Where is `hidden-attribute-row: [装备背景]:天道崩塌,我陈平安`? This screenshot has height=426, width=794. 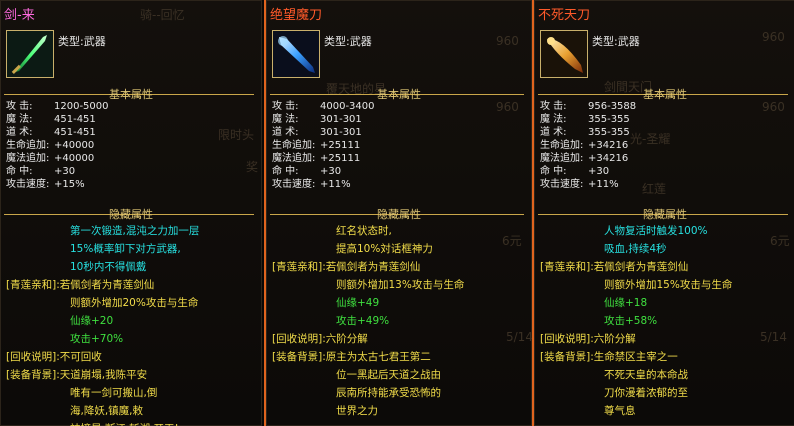 hidden-attribute-row: [装备背景]:天道崩塌,我陈平安 is located at coordinates (131, 375).